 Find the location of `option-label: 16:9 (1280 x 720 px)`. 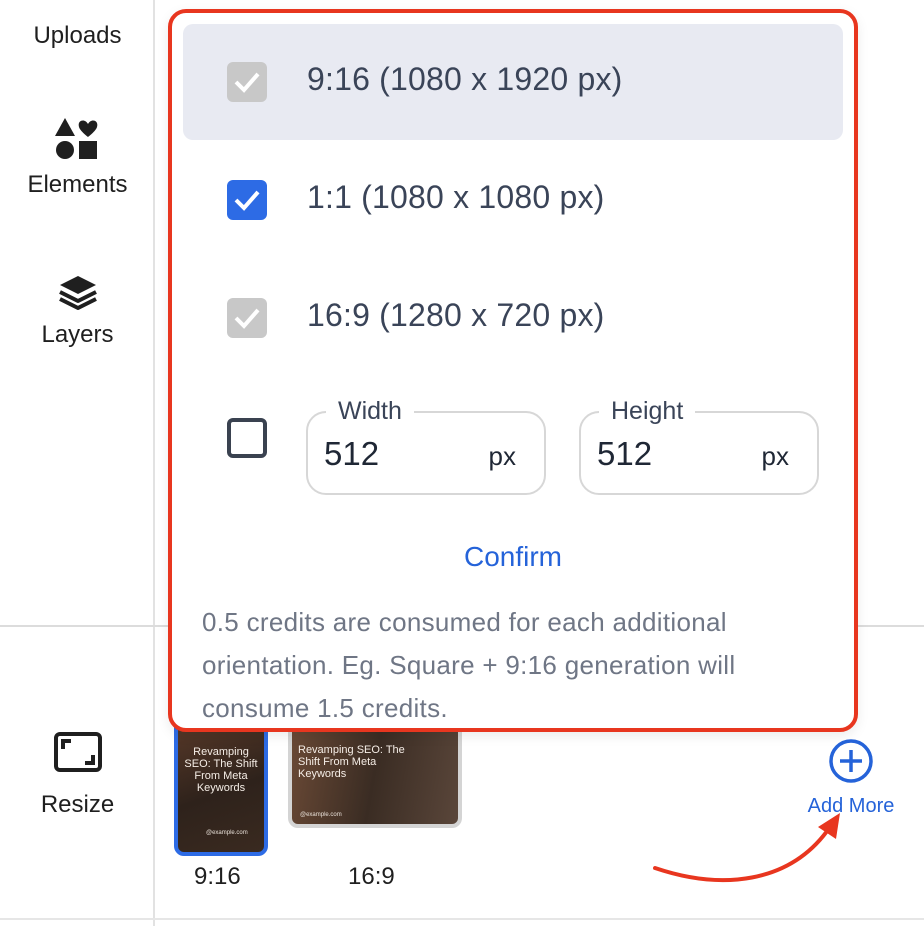

option-label: 16:9 (1280 x 720 px) is located at coordinates (456, 315).